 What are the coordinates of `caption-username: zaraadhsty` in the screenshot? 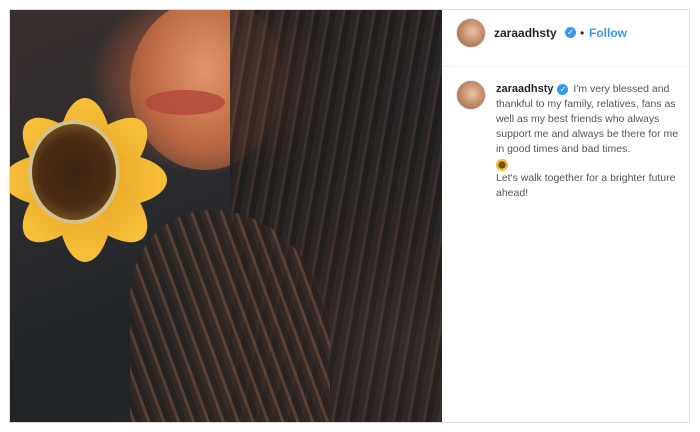 It's located at (524, 89).